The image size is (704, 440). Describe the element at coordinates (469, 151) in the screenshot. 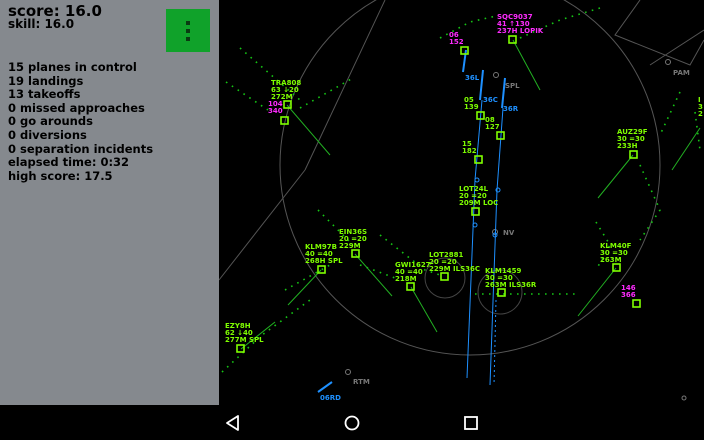

I see `tag-altitude: 182` at that location.